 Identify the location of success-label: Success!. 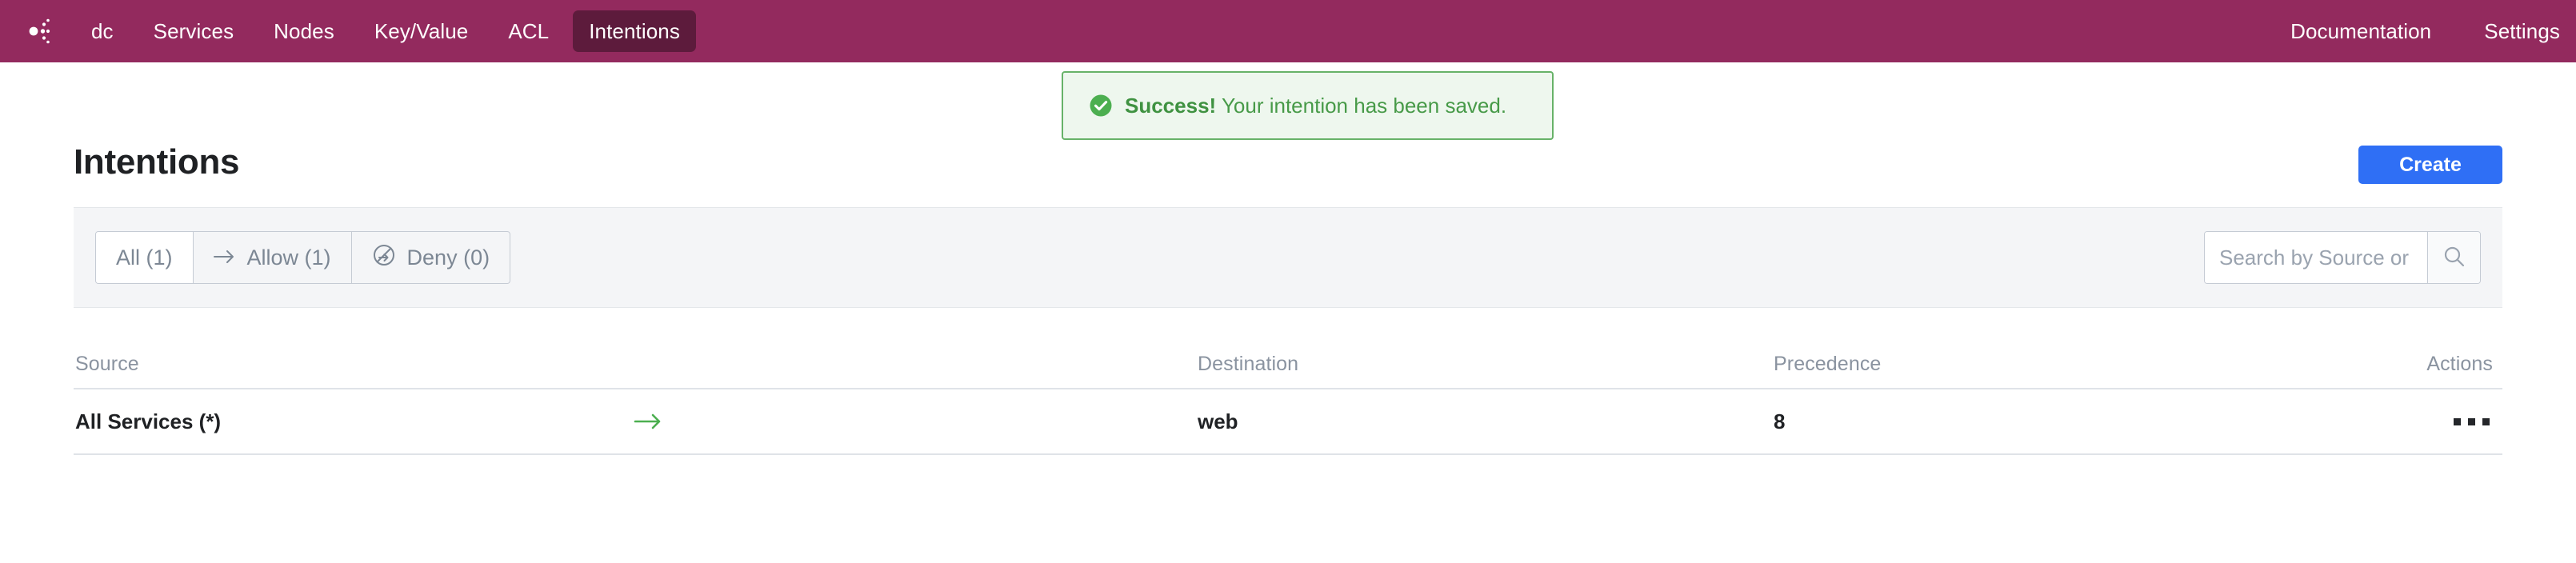
(1171, 106).